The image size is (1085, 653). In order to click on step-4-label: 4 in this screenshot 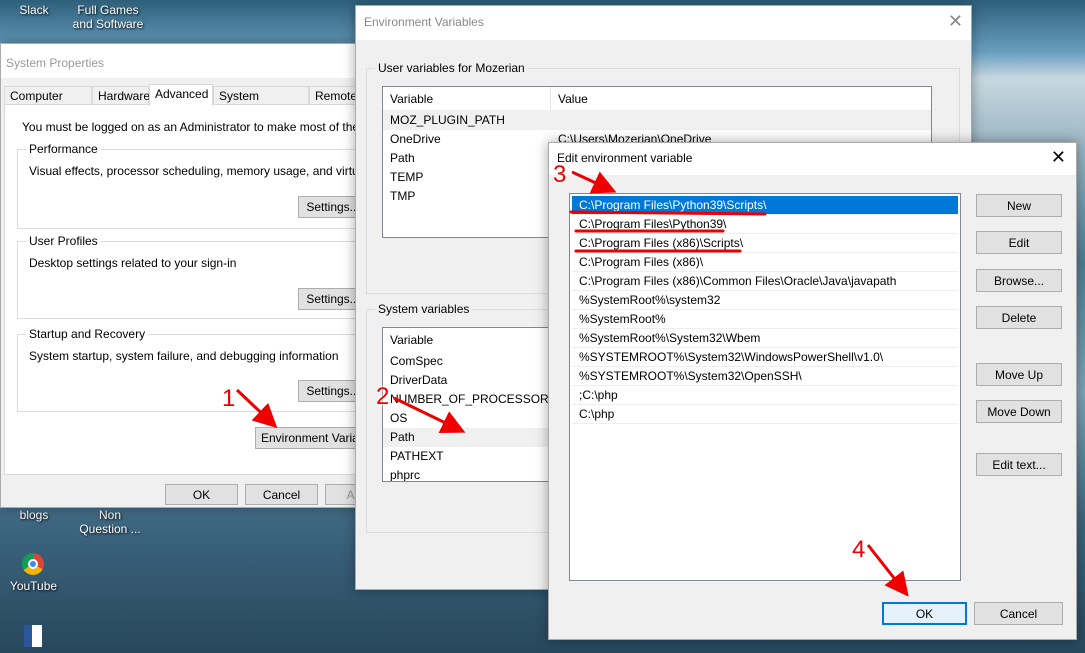, I will do `click(859, 549)`.